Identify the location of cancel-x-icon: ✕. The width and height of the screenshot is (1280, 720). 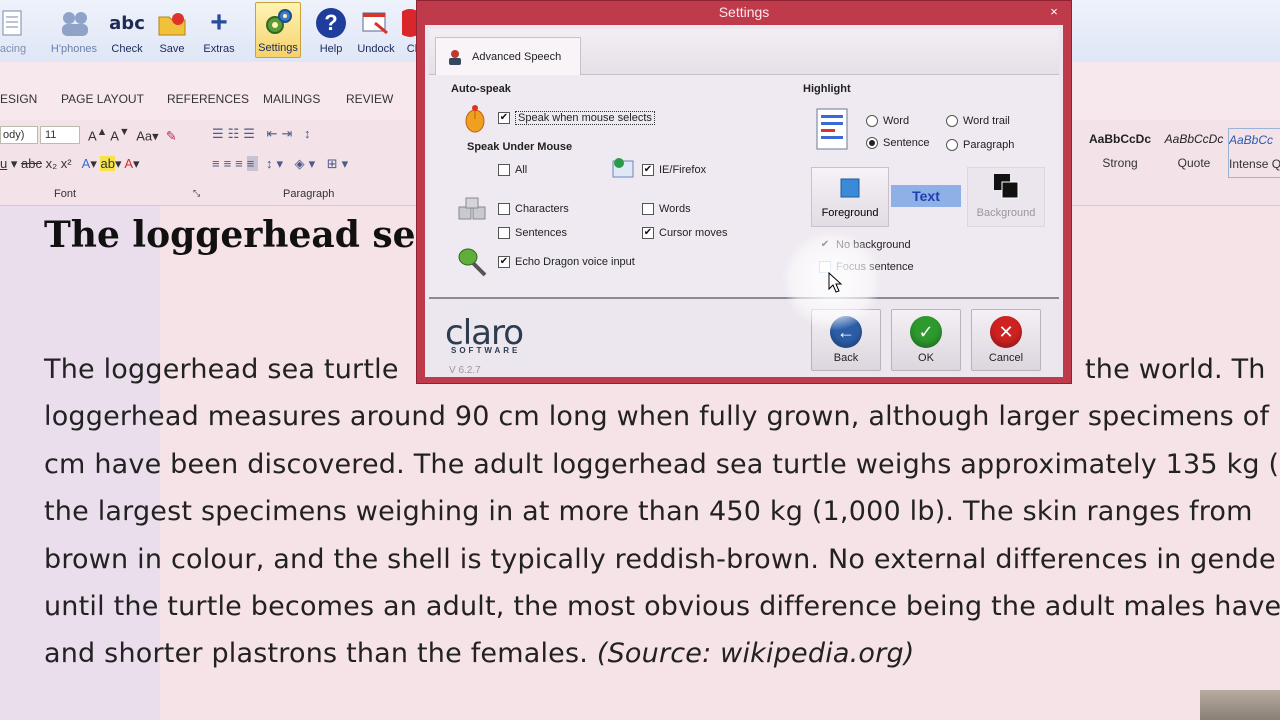
(1006, 332).